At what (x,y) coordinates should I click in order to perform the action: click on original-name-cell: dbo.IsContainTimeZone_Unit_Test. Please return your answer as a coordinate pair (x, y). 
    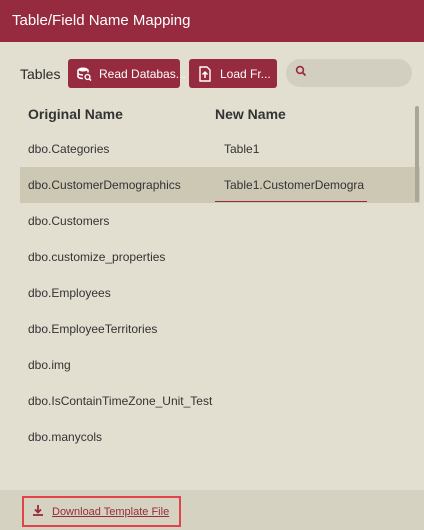
    Looking at the image, I should click on (120, 401).